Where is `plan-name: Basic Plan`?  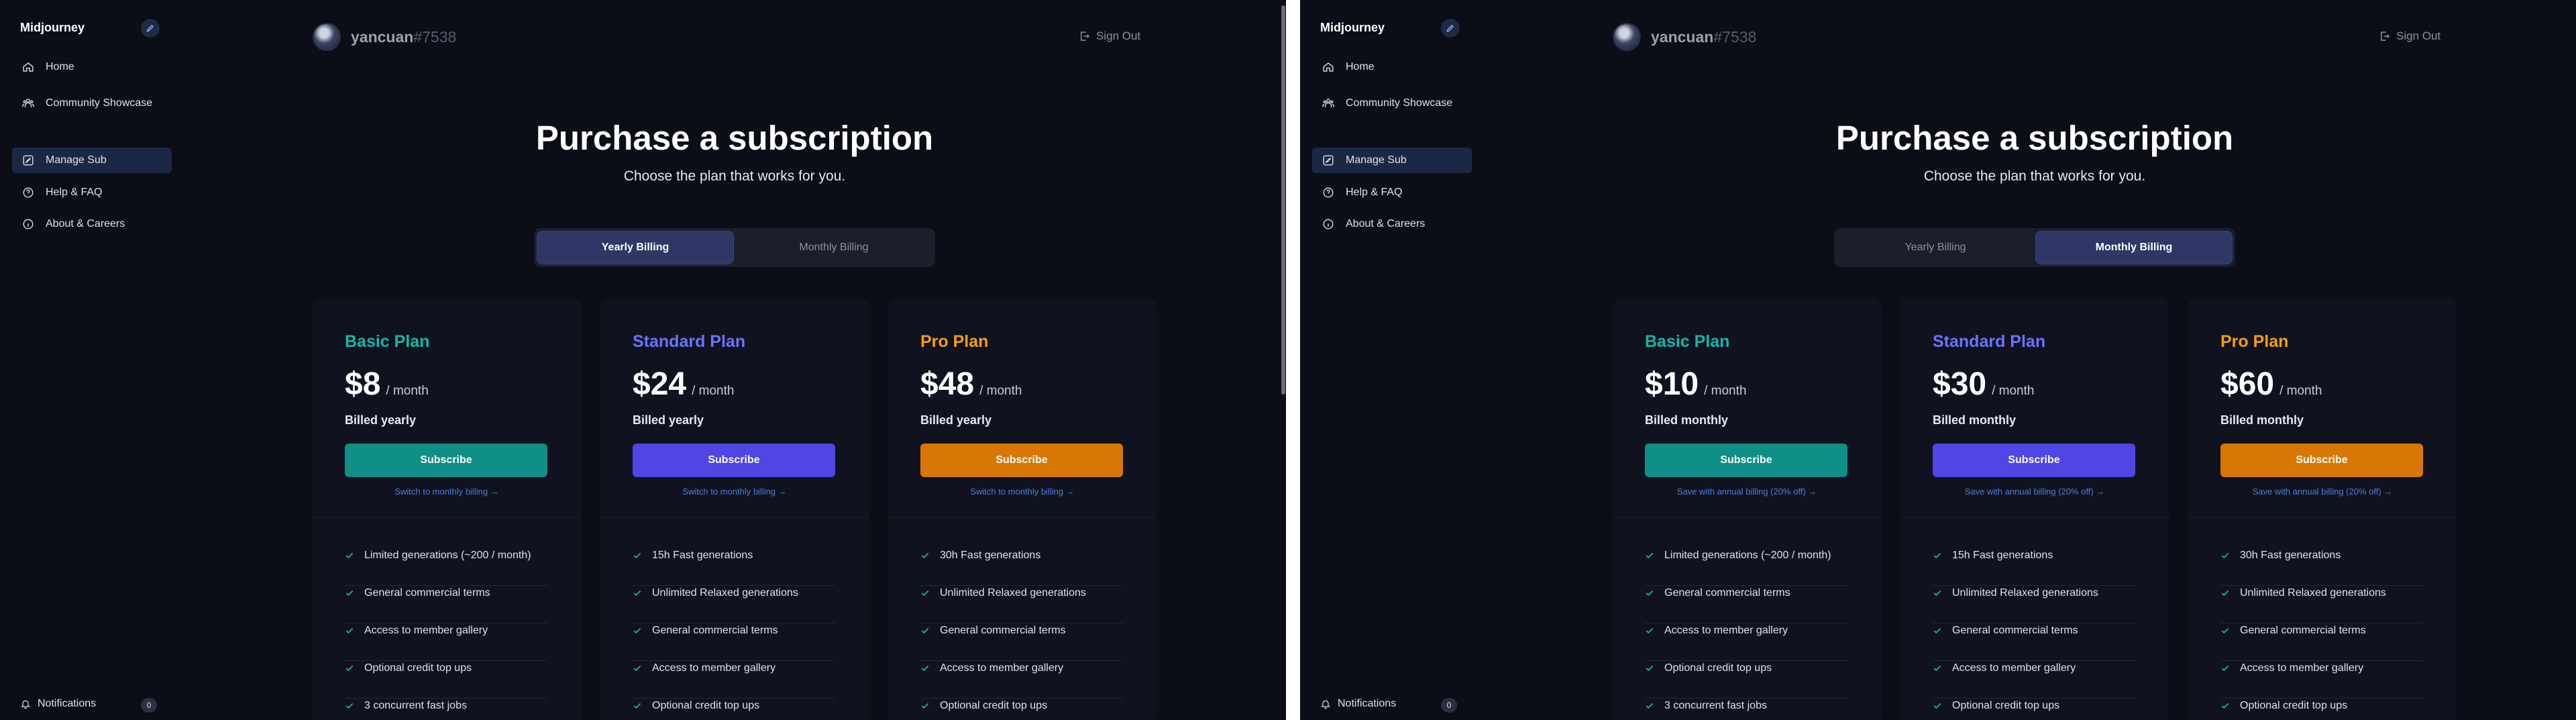 plan-name: Basic Plan is located at coordinates (1687, 341).